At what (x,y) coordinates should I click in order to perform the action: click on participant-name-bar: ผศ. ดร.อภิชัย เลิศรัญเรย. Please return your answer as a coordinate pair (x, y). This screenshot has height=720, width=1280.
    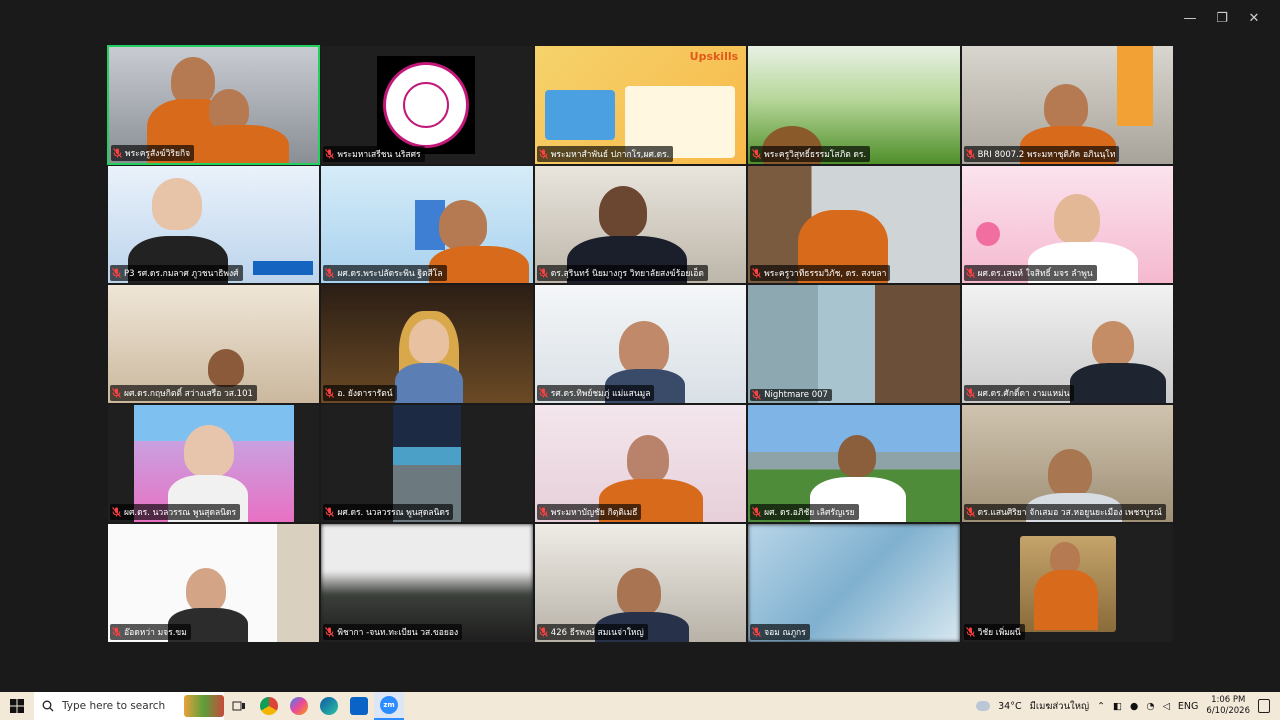
    Looking at the image, I should click on (804, 512).